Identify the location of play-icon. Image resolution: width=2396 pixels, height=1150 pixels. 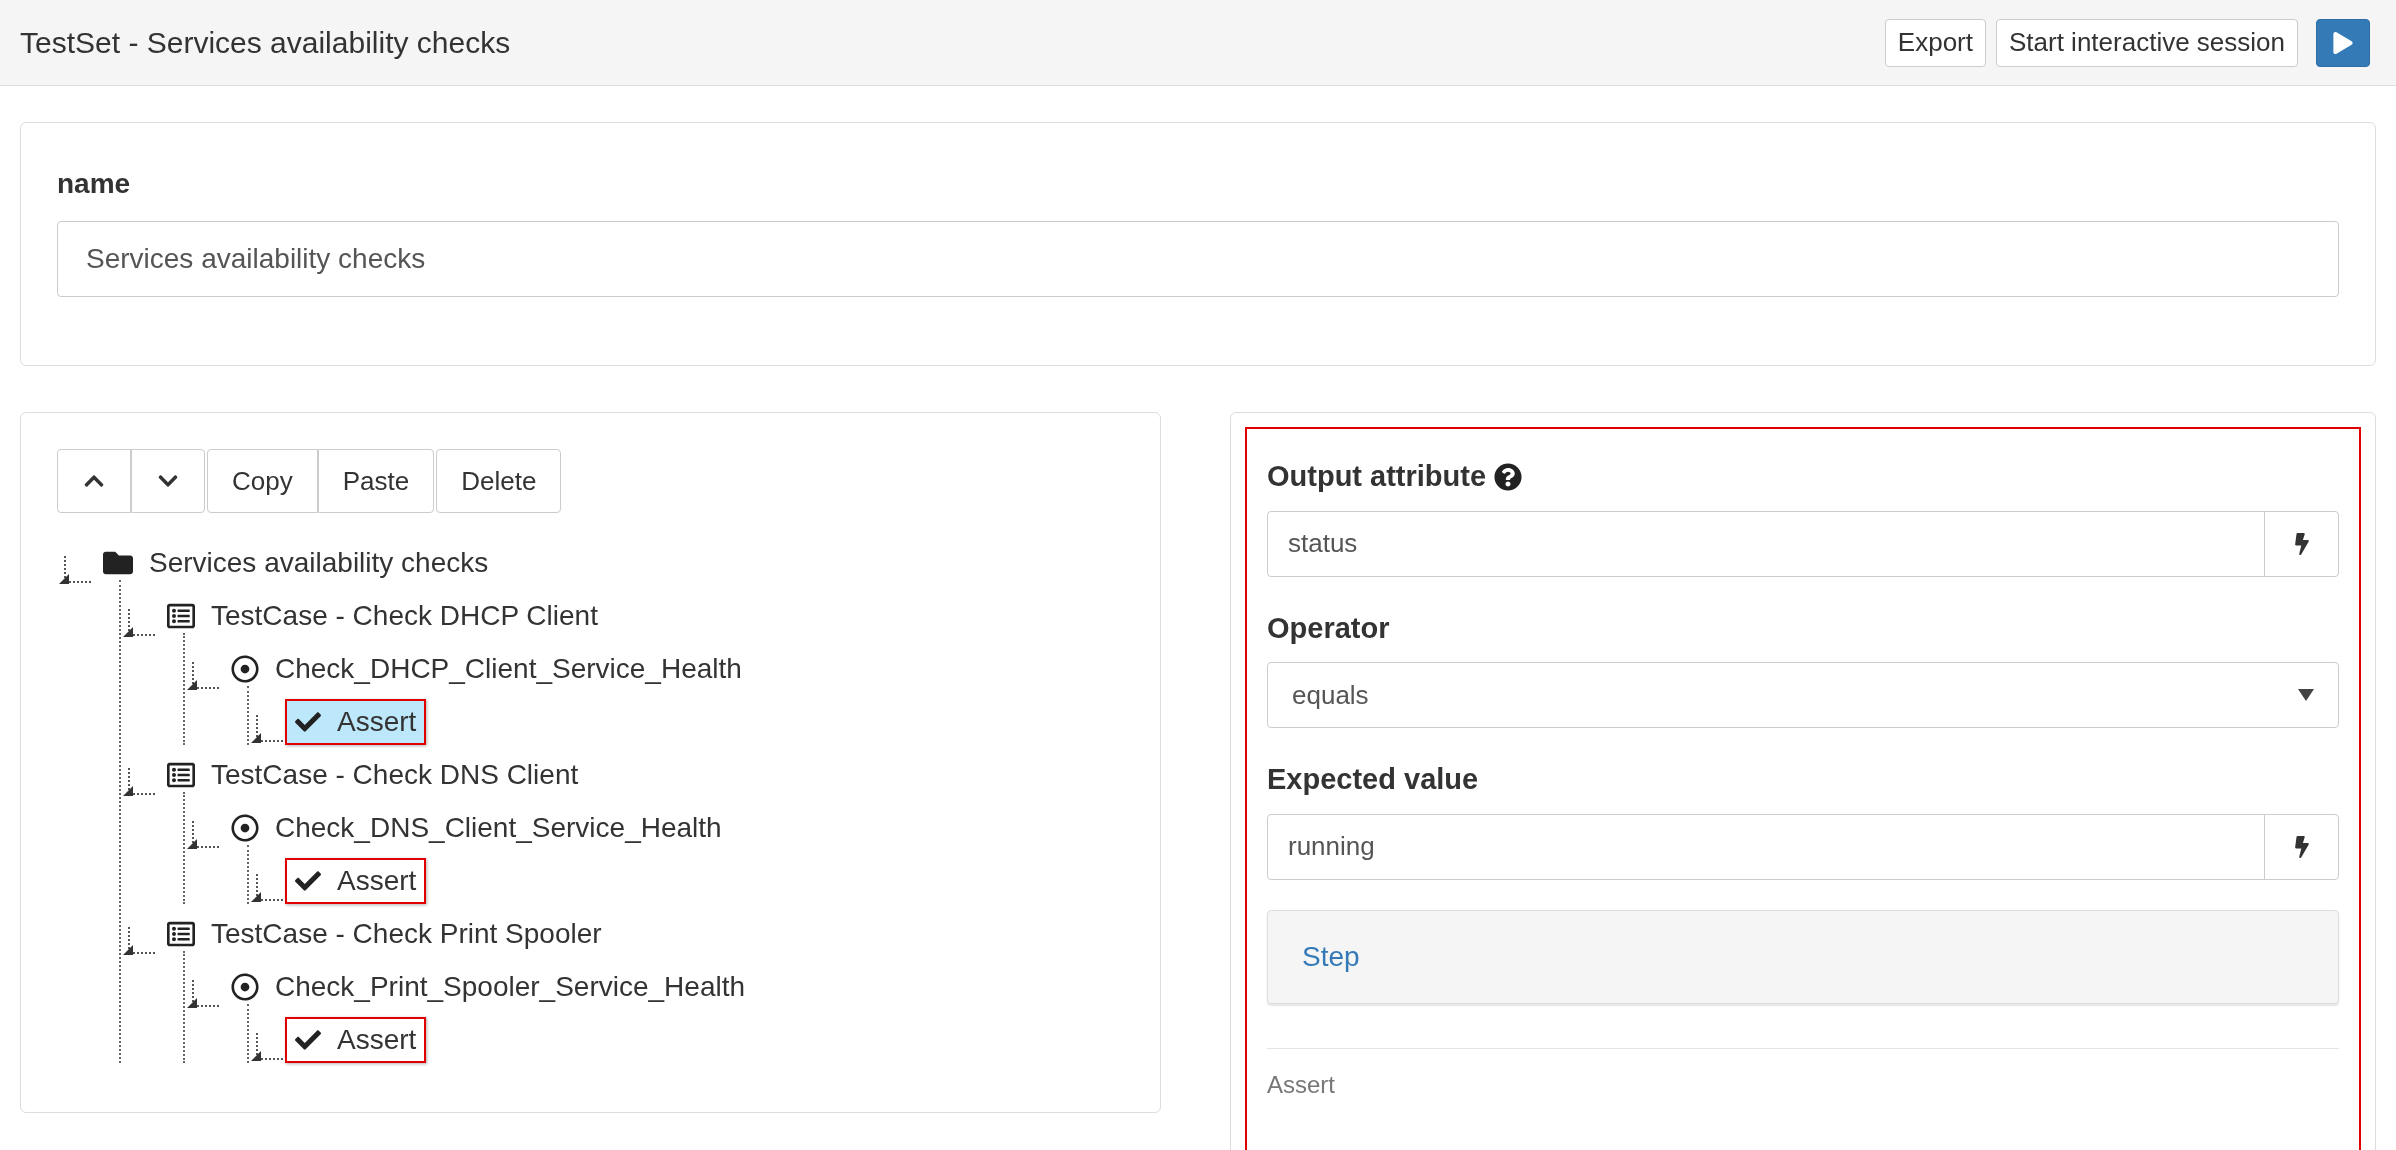
(2343, 42).